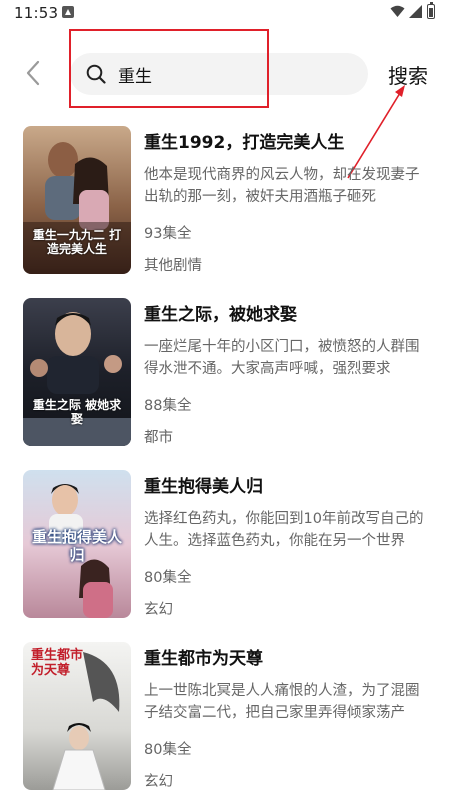 The height and width of the screenshot is (800, 450). Describe the element at coordinates (289, 312) in the screenshot. I see `drama-title: 重生之际，被她求娶` at that location.